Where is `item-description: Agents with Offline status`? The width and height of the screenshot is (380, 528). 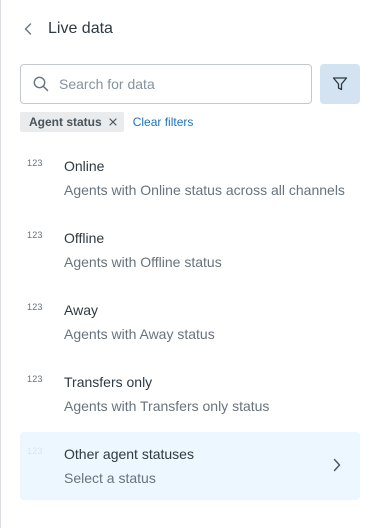
item-description: Agents with Offline status is located at coordinates (143, 262).